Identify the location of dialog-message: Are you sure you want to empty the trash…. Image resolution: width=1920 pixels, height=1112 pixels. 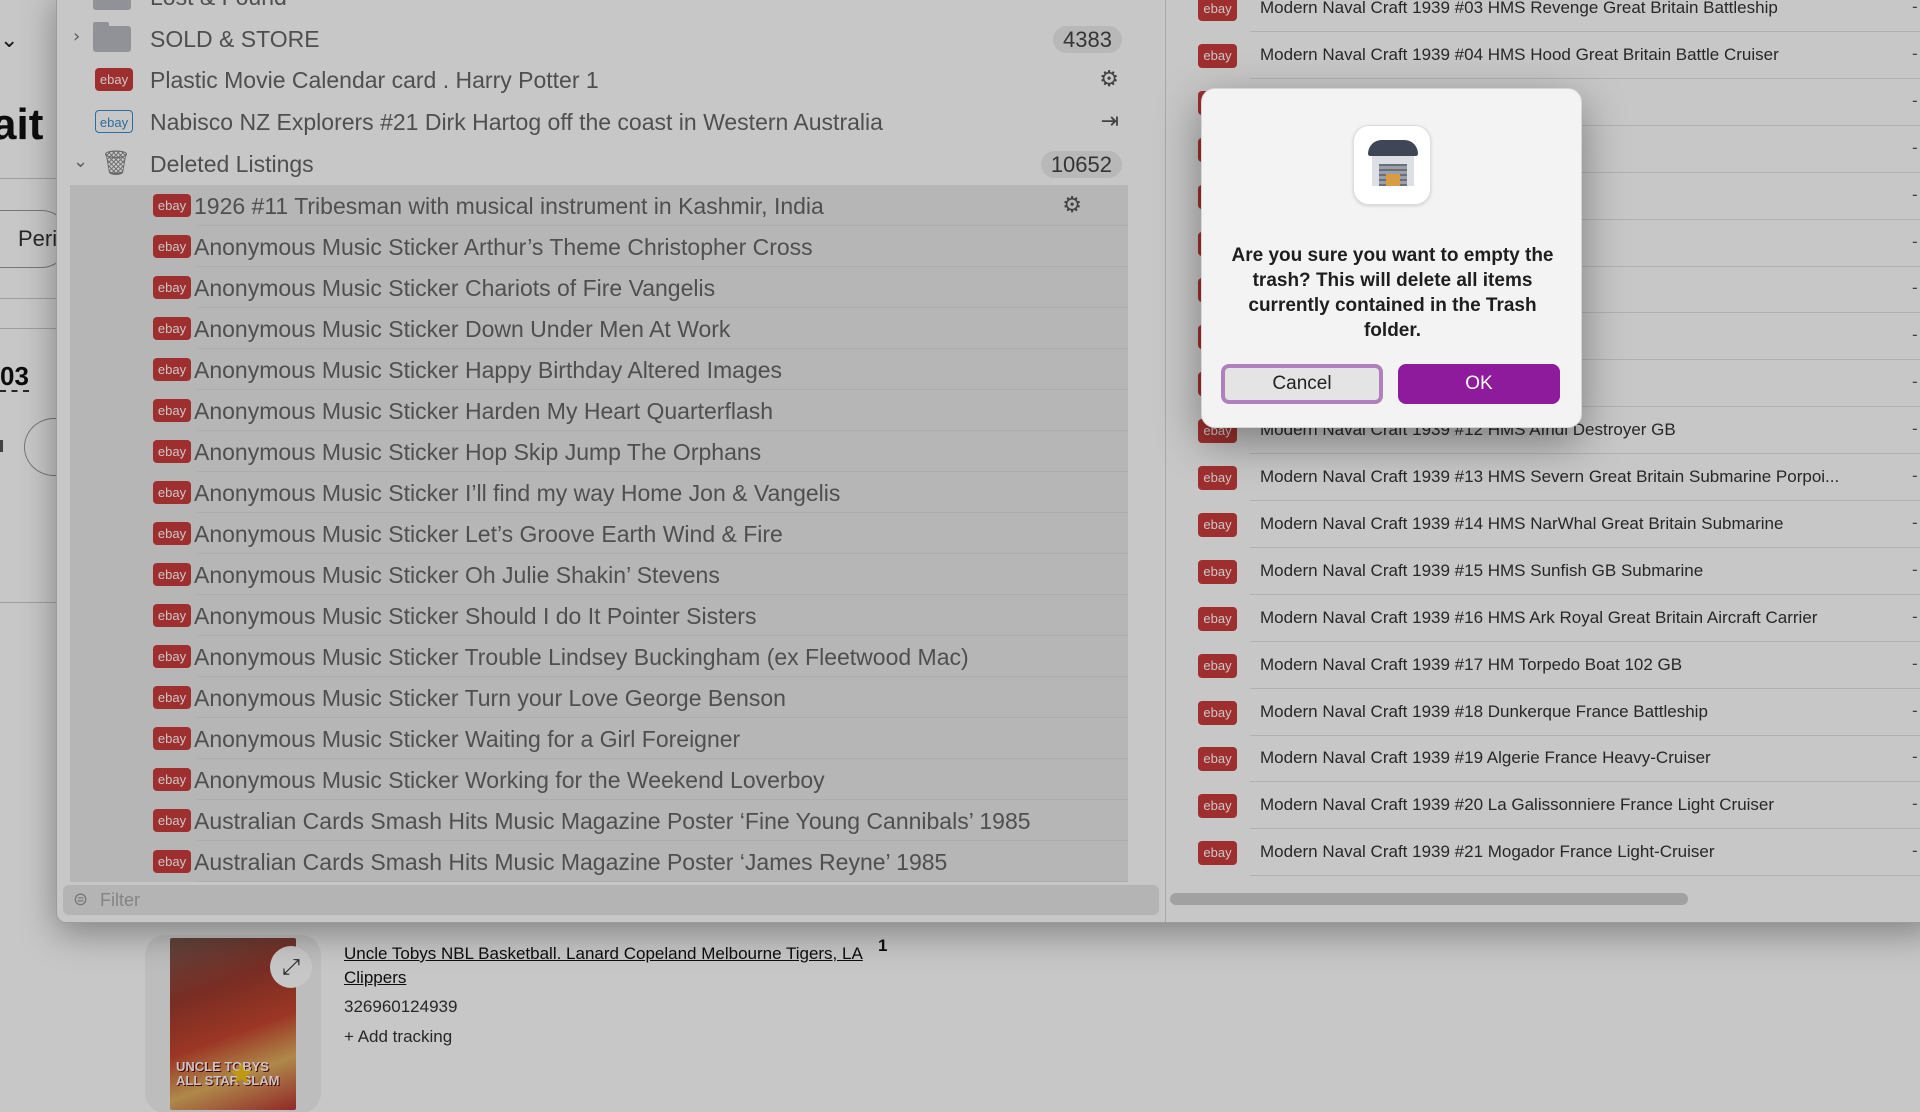
(1392, 293).